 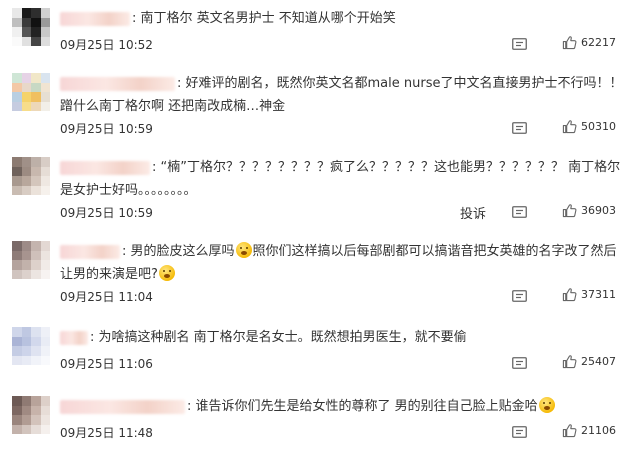 I want to click on like-button: 37311, so click(x=589, y=294).